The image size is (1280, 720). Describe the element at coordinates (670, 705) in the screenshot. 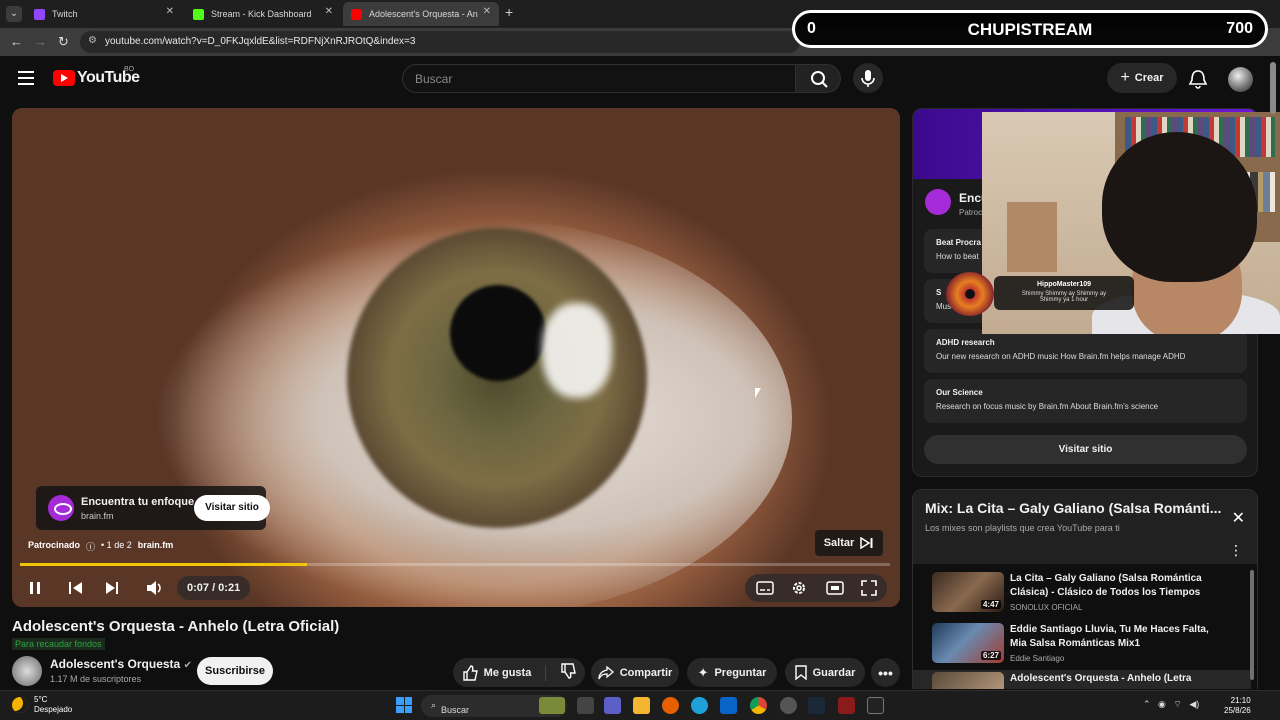

I see `firefox-icon` at that location.